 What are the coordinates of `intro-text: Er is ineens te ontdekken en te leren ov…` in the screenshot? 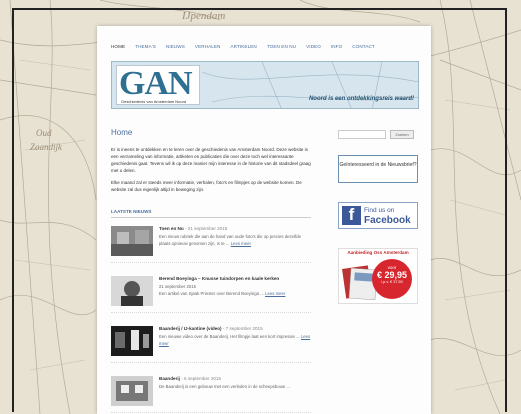 It's located at (211, 169).